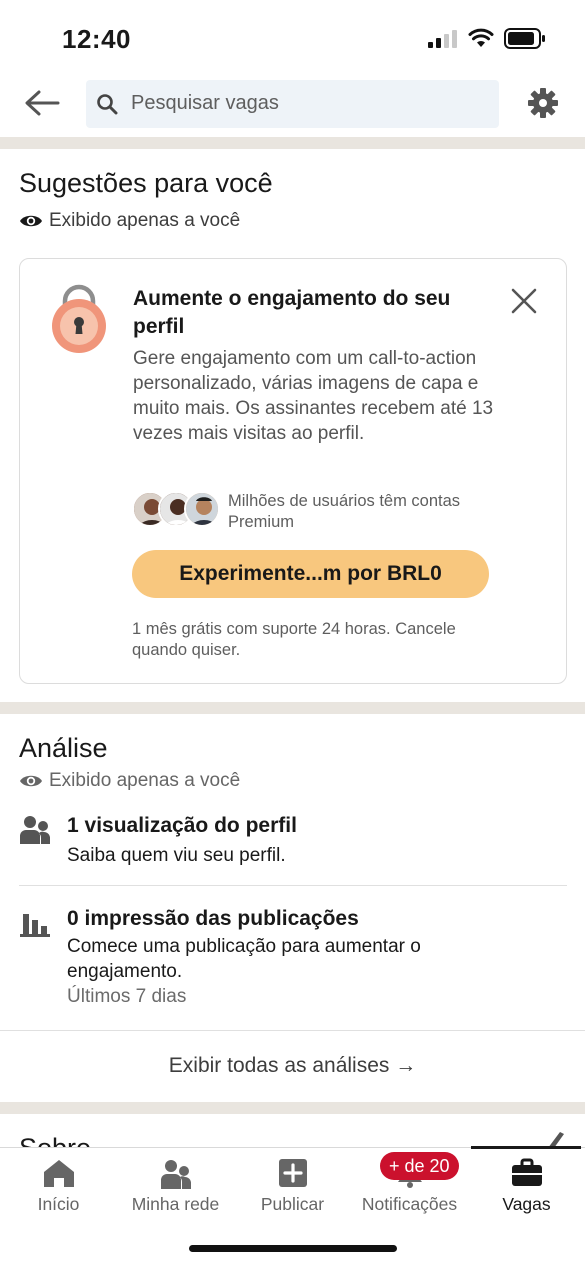 The width and height of the screenshot is (585, 1266). What do you see at coordinates (524, 38) in the screenshot?
I see `battery-icon` at bounding box center [524, 38].